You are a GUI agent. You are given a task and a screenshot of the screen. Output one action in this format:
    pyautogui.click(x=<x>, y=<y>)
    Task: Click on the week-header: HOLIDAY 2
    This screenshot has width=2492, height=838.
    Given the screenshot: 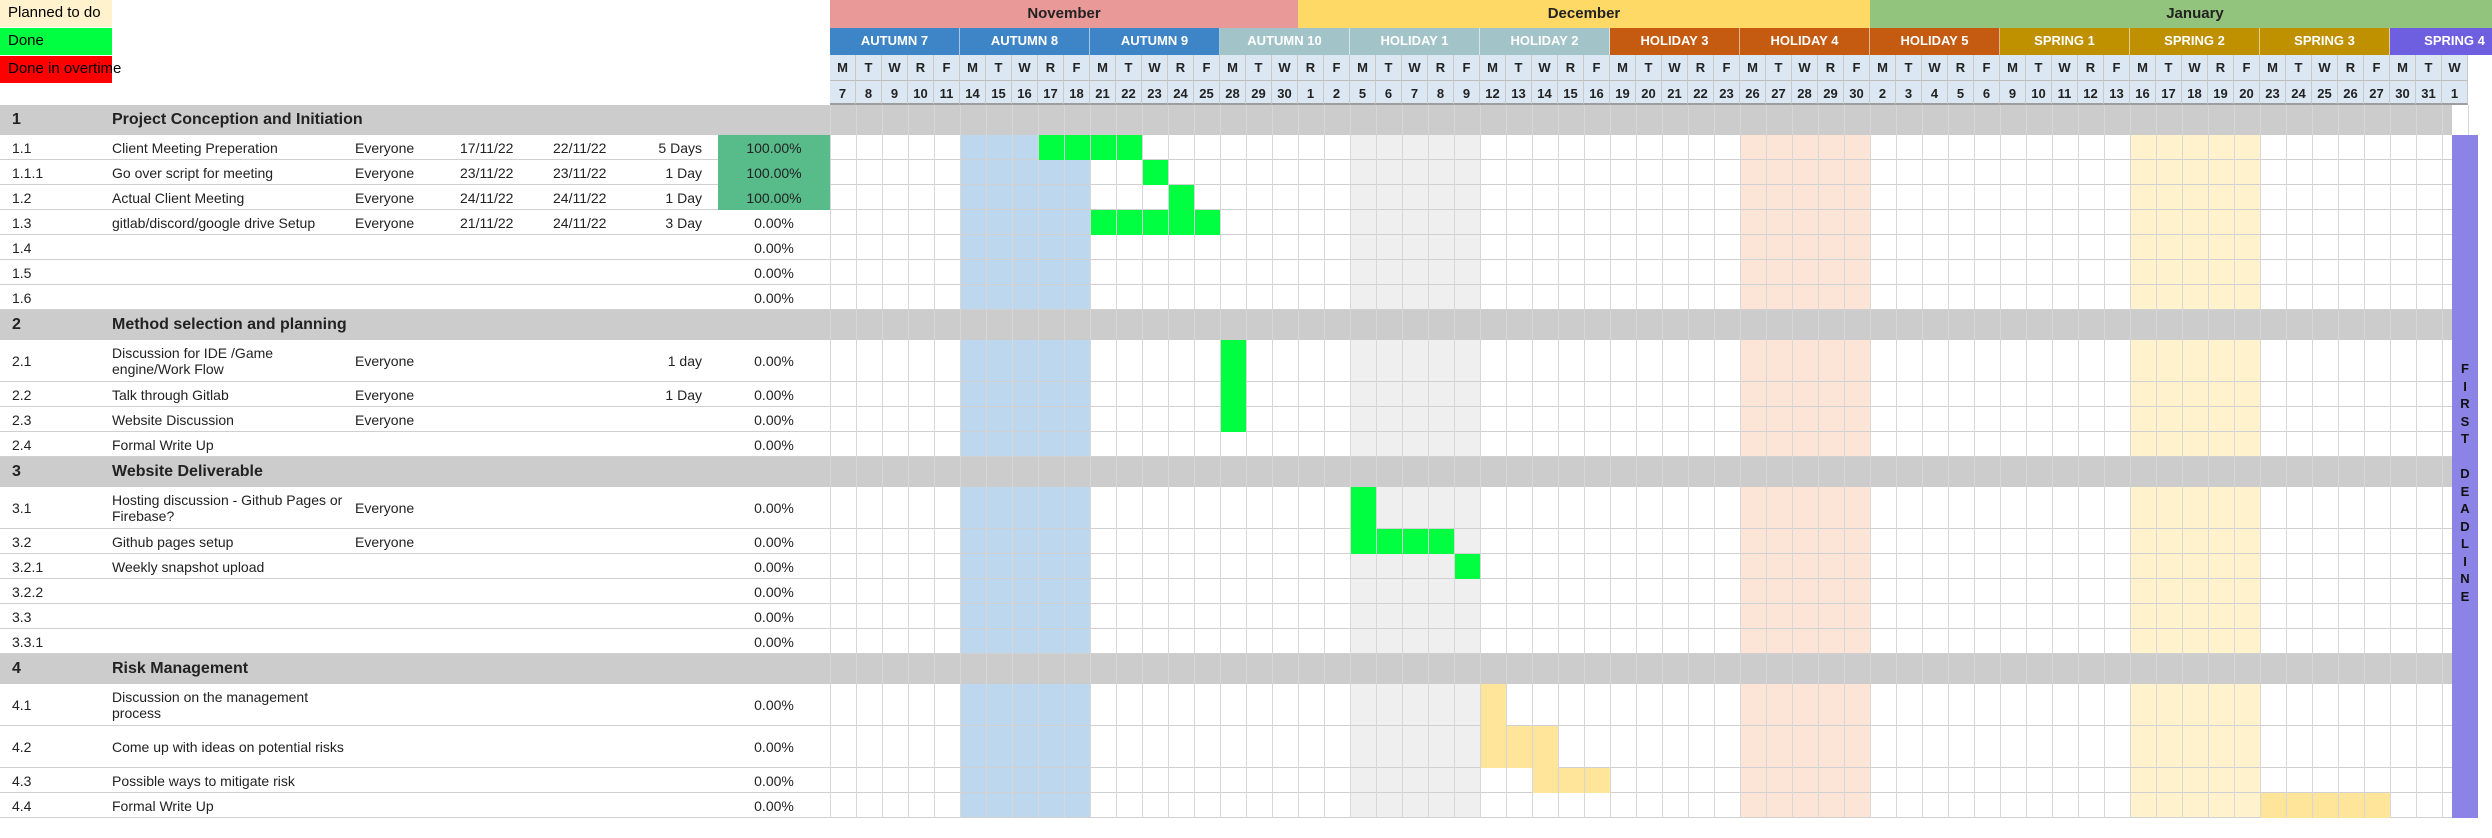 What is the action you would take?
    pyautogui.click(x=1545, y=41)
    